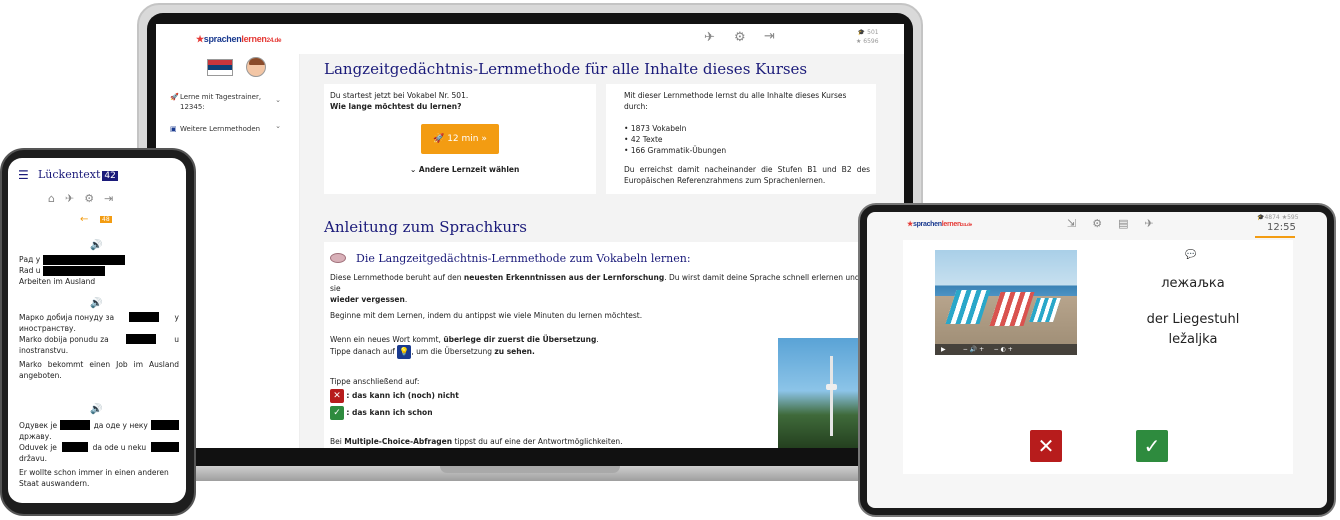  Describe the element at coordinates (338, 258) in the screenshot. I see `brain-icon` at that location.